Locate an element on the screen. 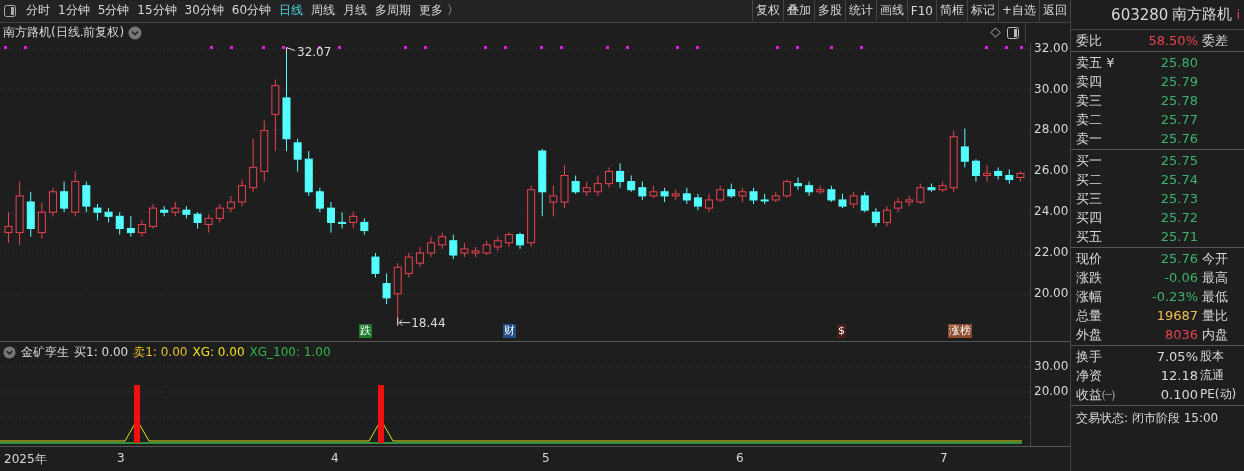 The height and width of the screenshot is (471, 1244). row-label: 涨跌 is located at coordinates (1089, 277).